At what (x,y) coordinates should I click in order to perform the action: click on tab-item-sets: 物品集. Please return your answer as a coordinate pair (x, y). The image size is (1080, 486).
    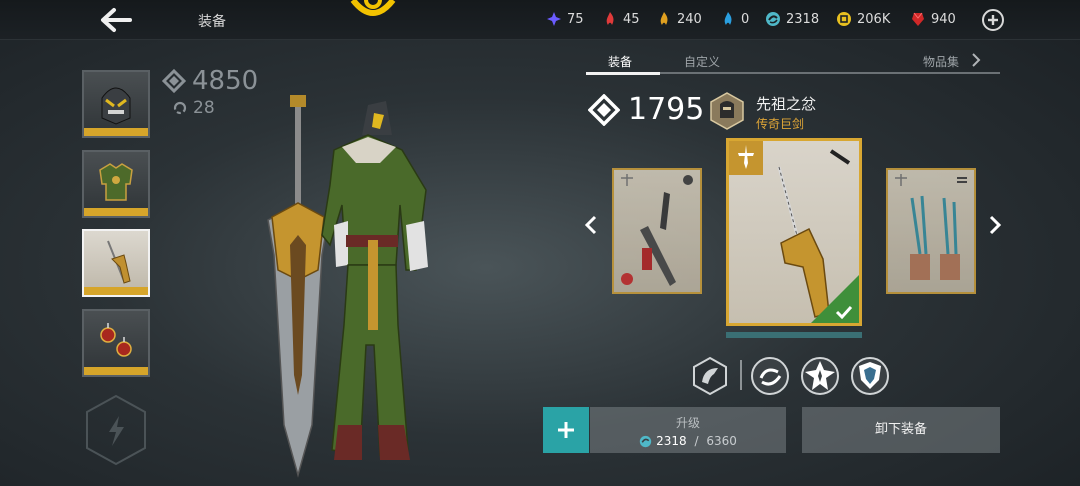
    Looking at the image, I should click on (941, 61).